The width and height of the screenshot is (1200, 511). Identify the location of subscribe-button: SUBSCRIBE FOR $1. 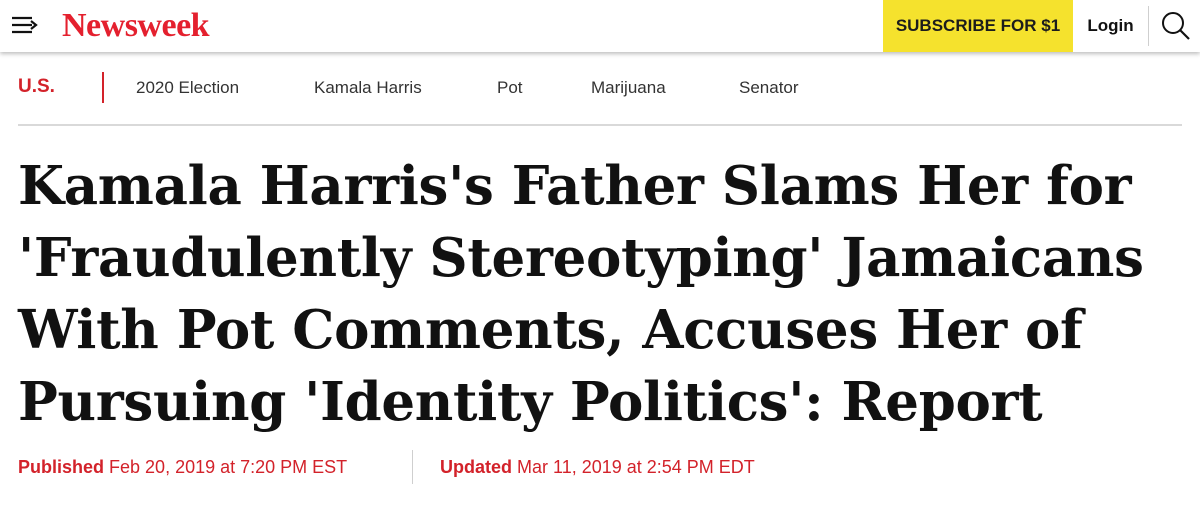
(978, 26).